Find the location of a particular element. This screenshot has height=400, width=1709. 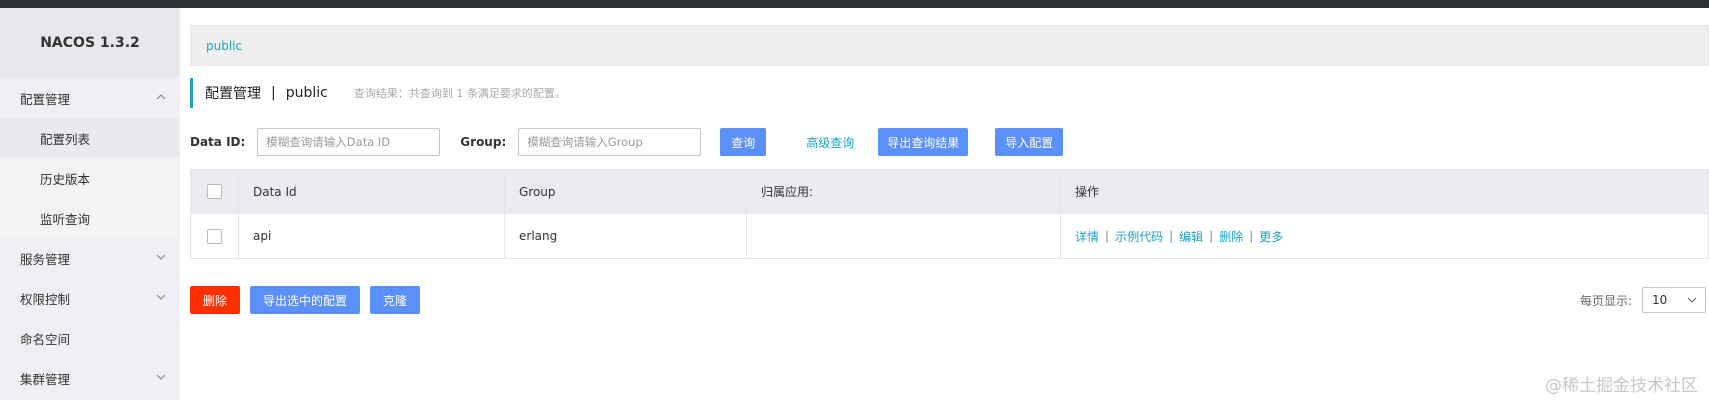

header-actions: 操作 is located at coordinates (1087, 192).